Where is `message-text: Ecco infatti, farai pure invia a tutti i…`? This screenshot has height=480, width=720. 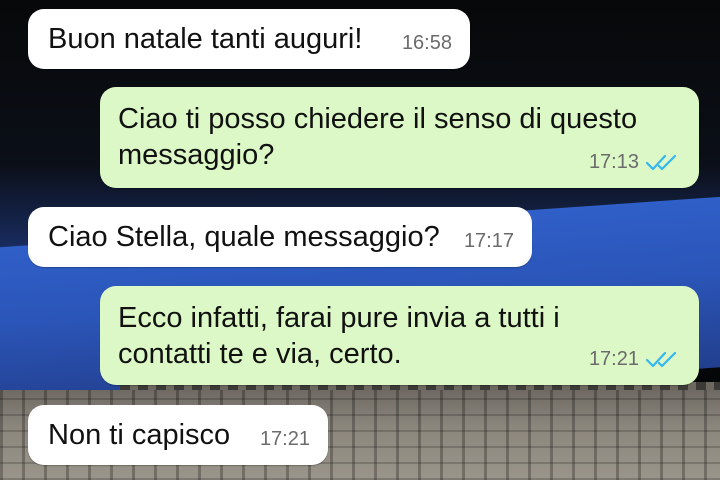 message-text: Ecco infatti, farai pure invia a tutti i… is located at coordinates (339, 336).